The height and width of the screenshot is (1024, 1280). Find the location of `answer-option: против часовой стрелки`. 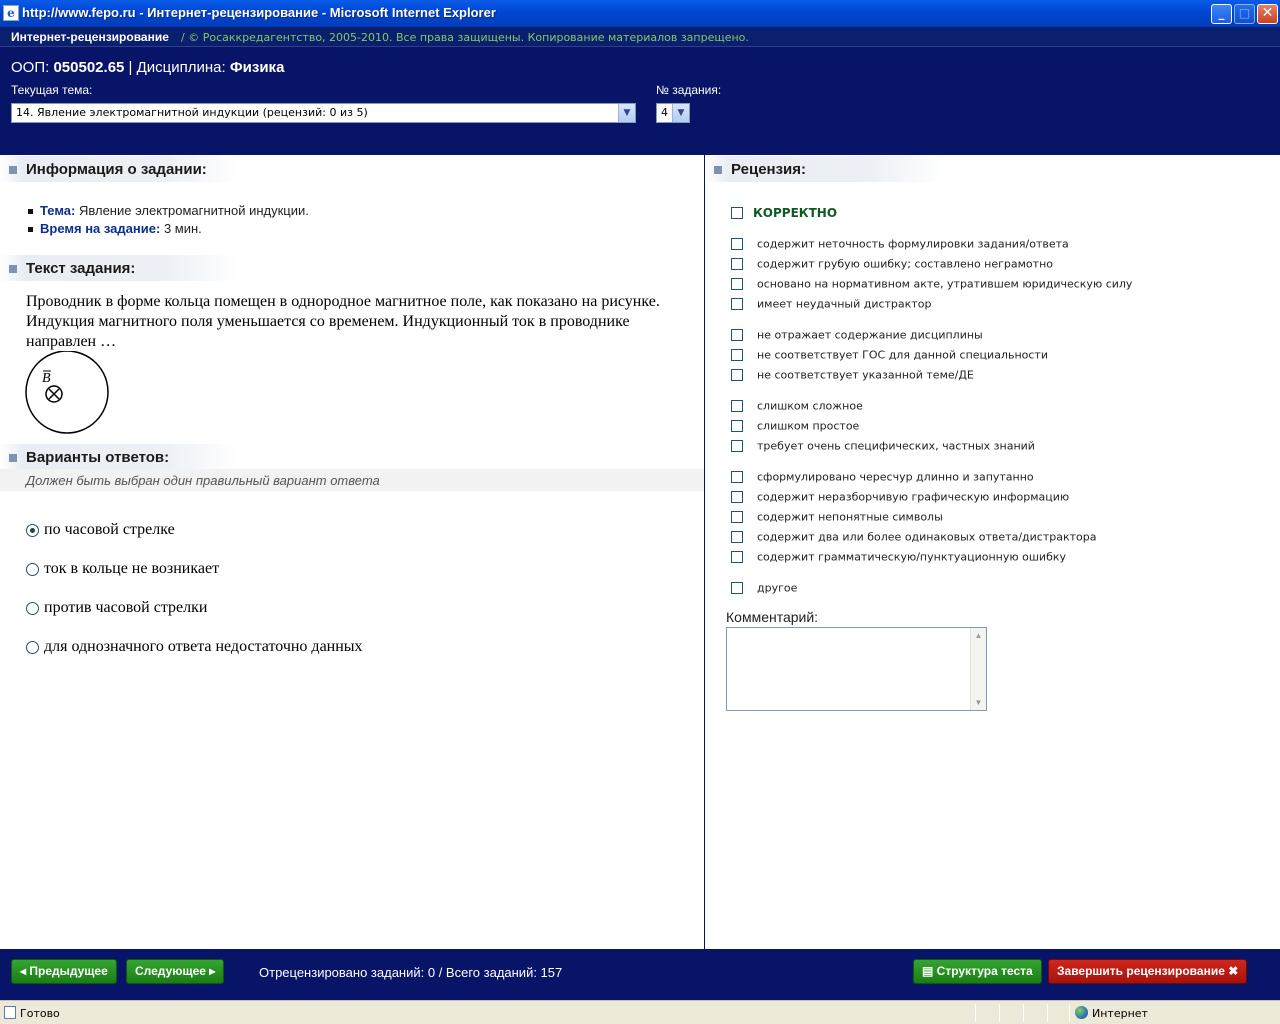

answer-option: против часовой стрелки is located at coordinates (116, 610).